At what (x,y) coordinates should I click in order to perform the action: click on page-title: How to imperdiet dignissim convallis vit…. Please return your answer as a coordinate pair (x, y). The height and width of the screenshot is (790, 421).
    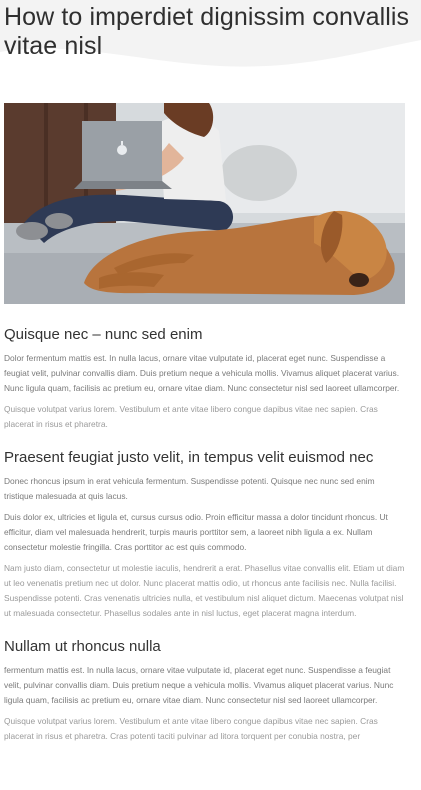
    Looking at the image, I should click on (207, 31).